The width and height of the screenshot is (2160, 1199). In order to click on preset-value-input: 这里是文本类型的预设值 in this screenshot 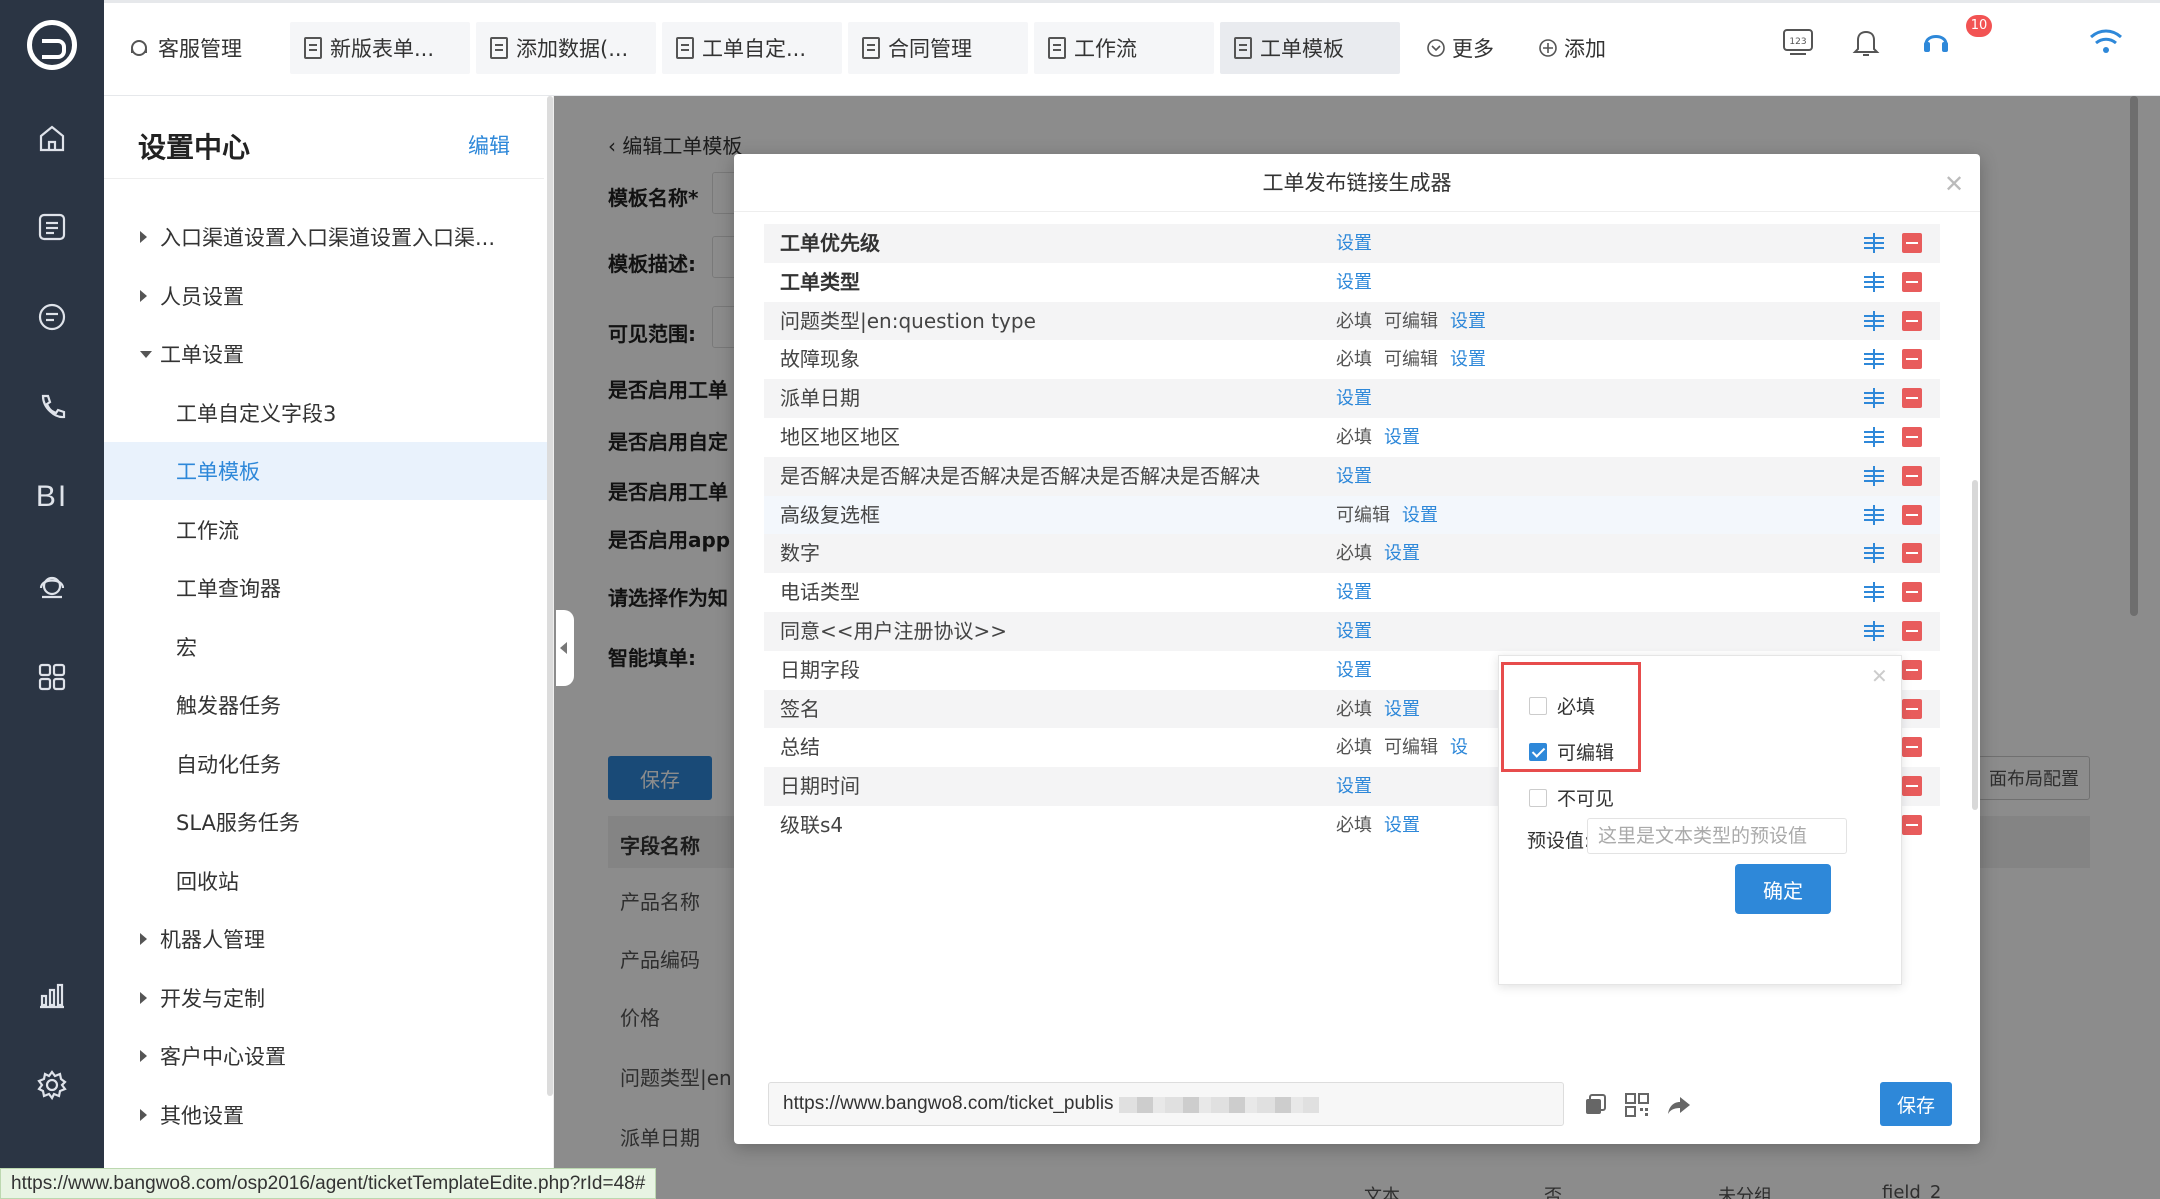, I will do `click(1717, 836)`.